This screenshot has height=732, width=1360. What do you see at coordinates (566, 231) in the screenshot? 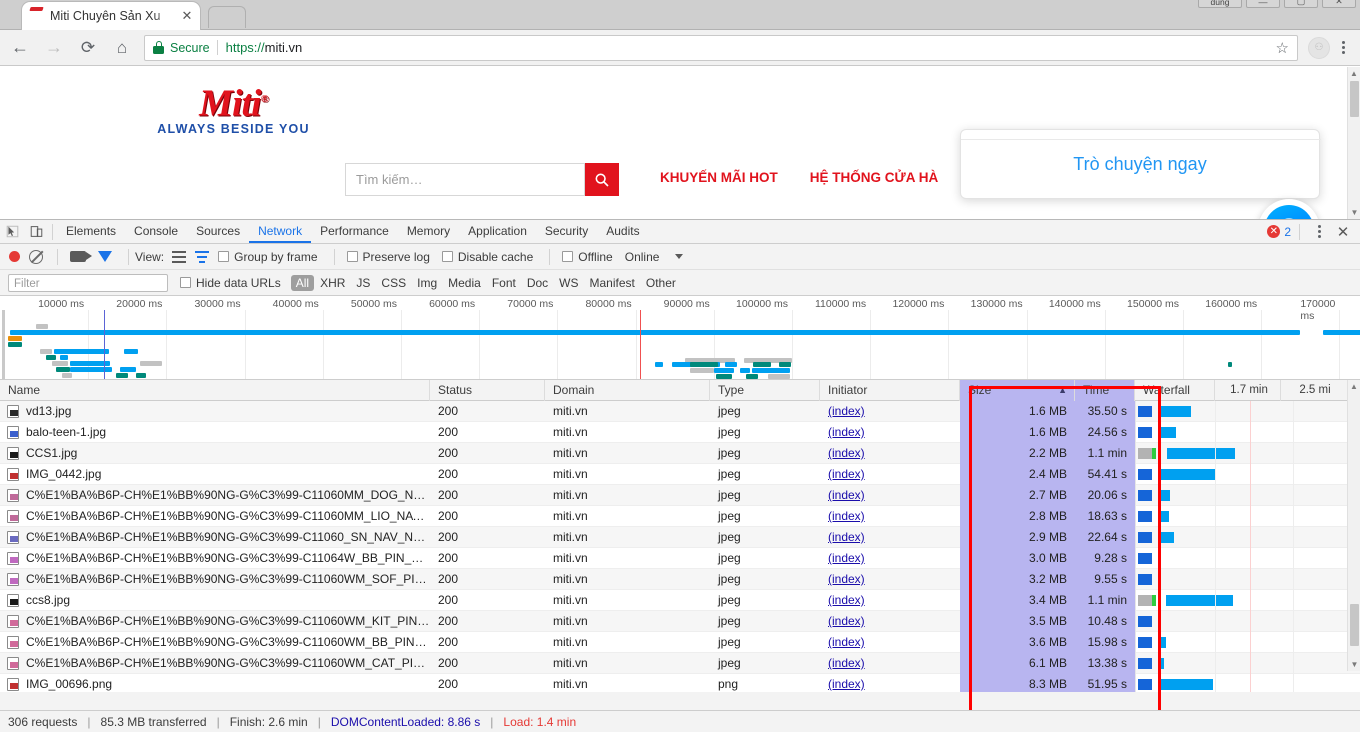
I see `tab-security: Security` at bounding box center [566, 231].